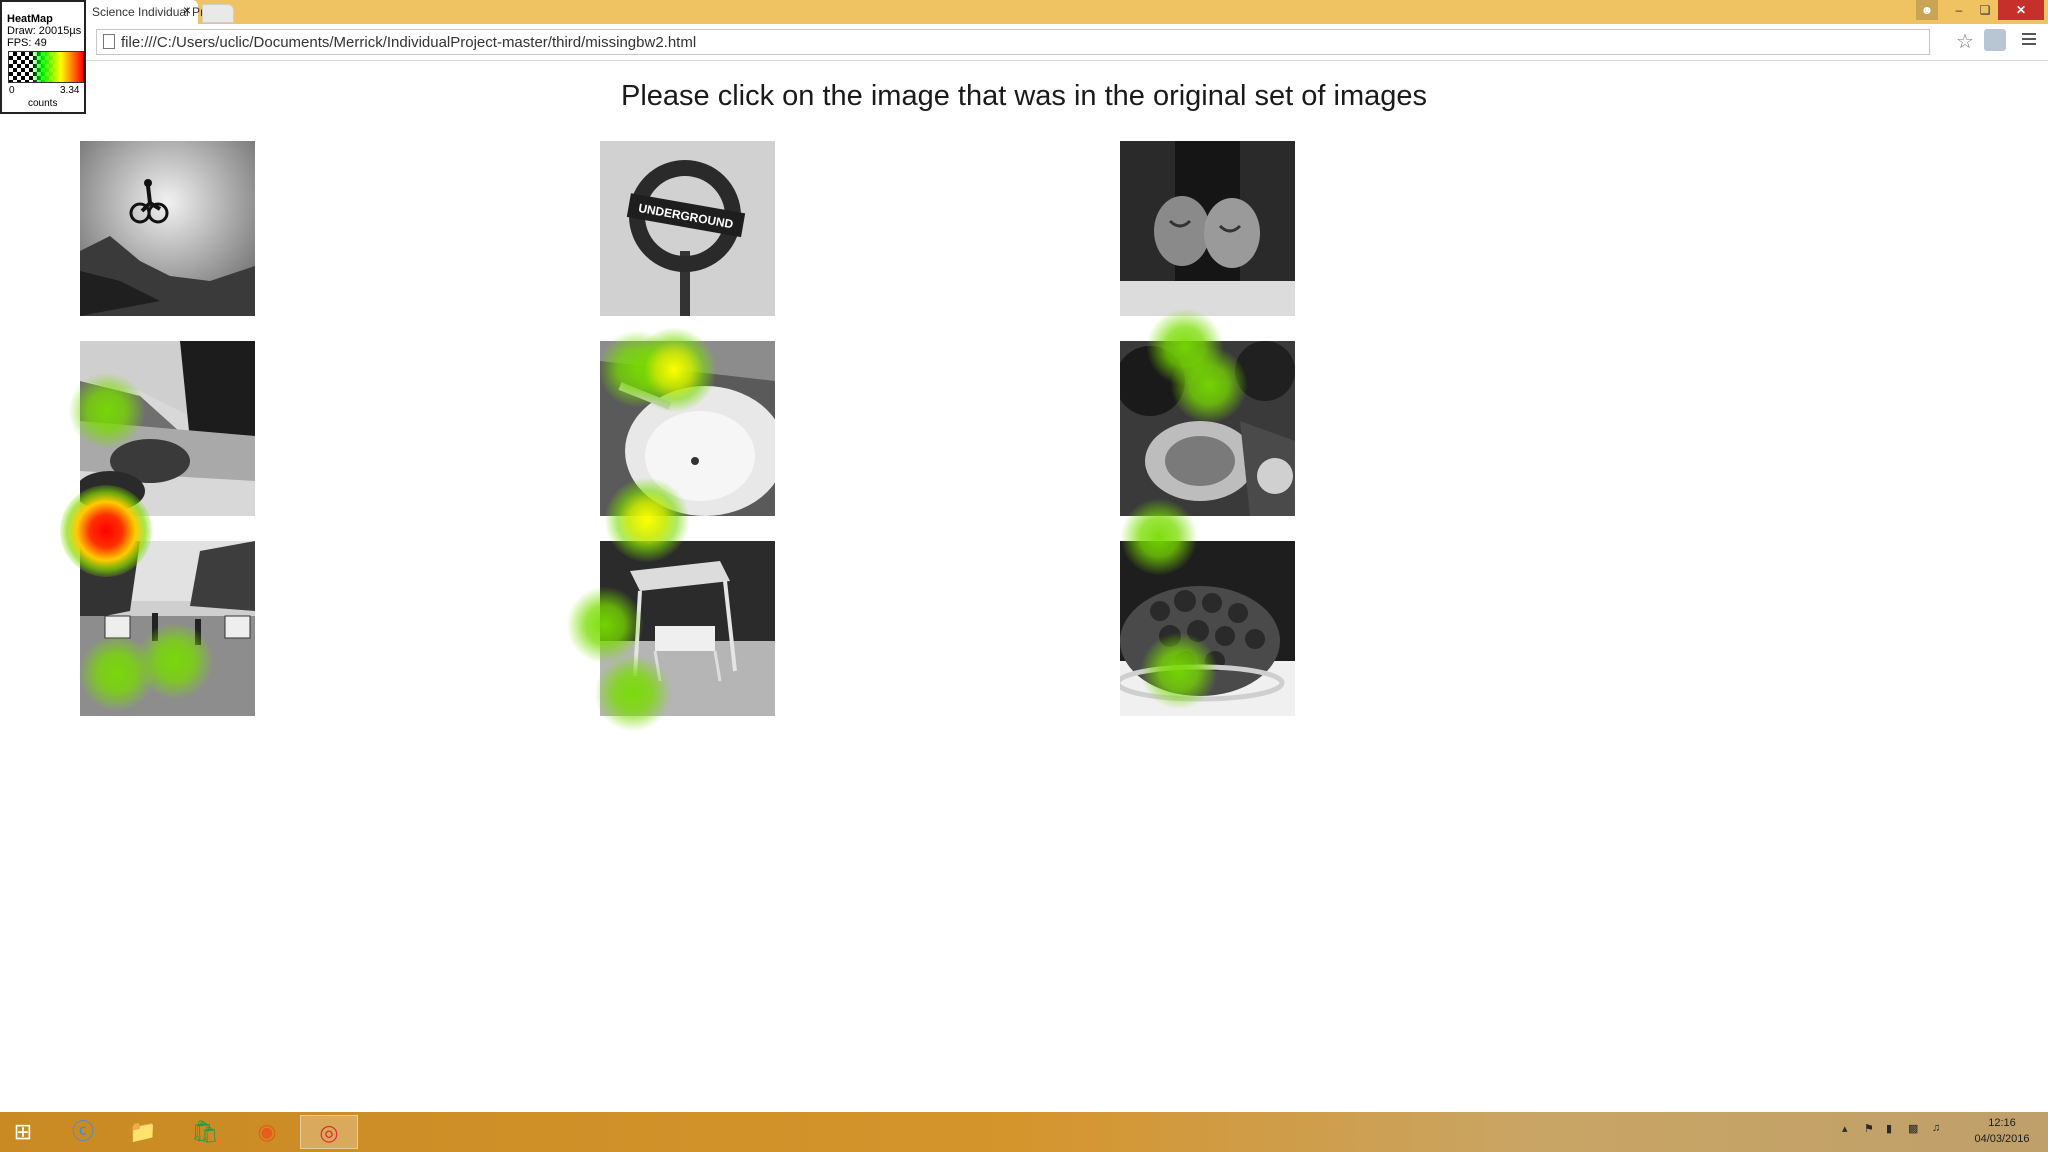 This screenshot has width=2048, height=1152. I want to click on browser-title-bar: Science Individual Project × ☻ – ❏ ✕, so click(1024, 12).